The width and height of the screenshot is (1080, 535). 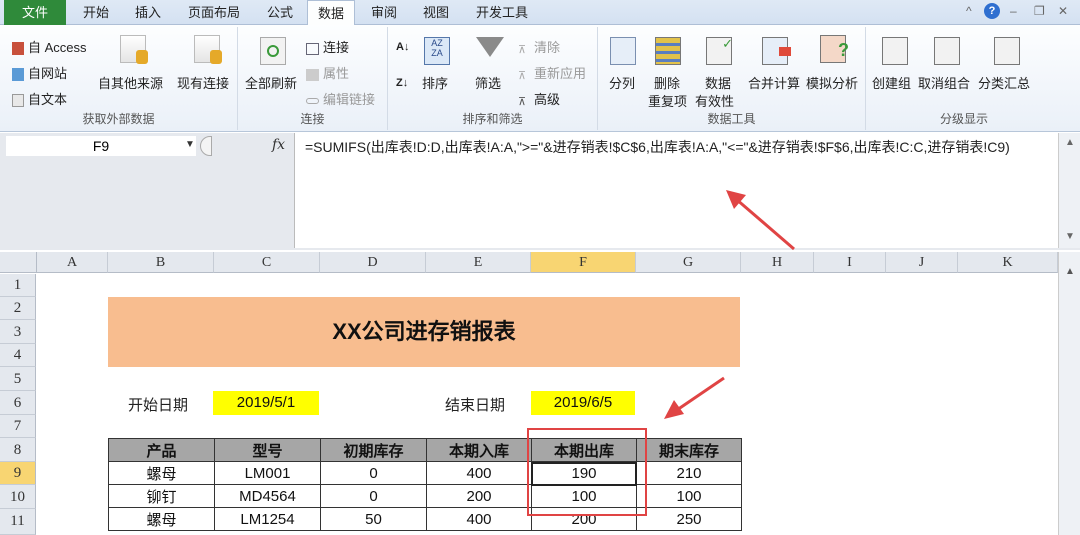 I want to click on connections-button: 连接, so click(x=327, y=46).